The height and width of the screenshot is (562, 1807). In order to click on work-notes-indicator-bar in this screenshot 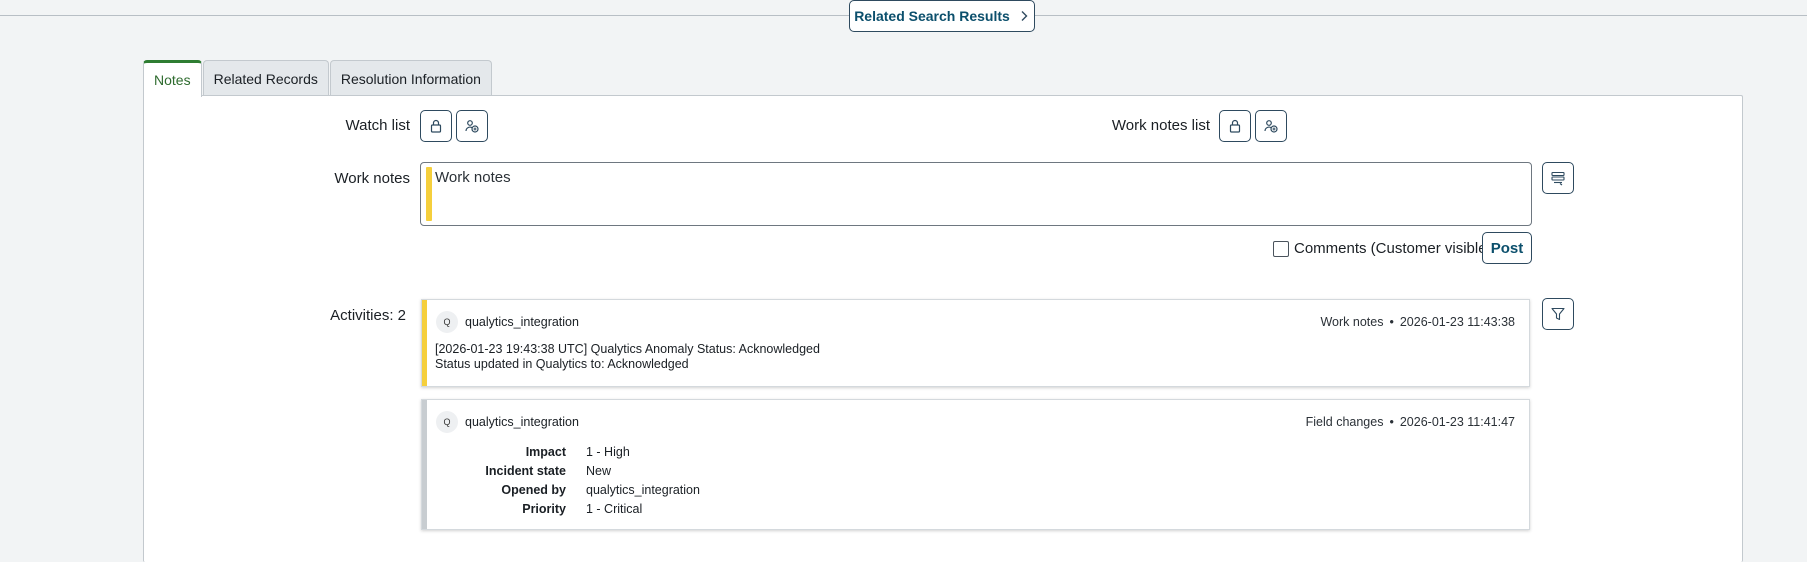, I will do `click(429, 194)`.